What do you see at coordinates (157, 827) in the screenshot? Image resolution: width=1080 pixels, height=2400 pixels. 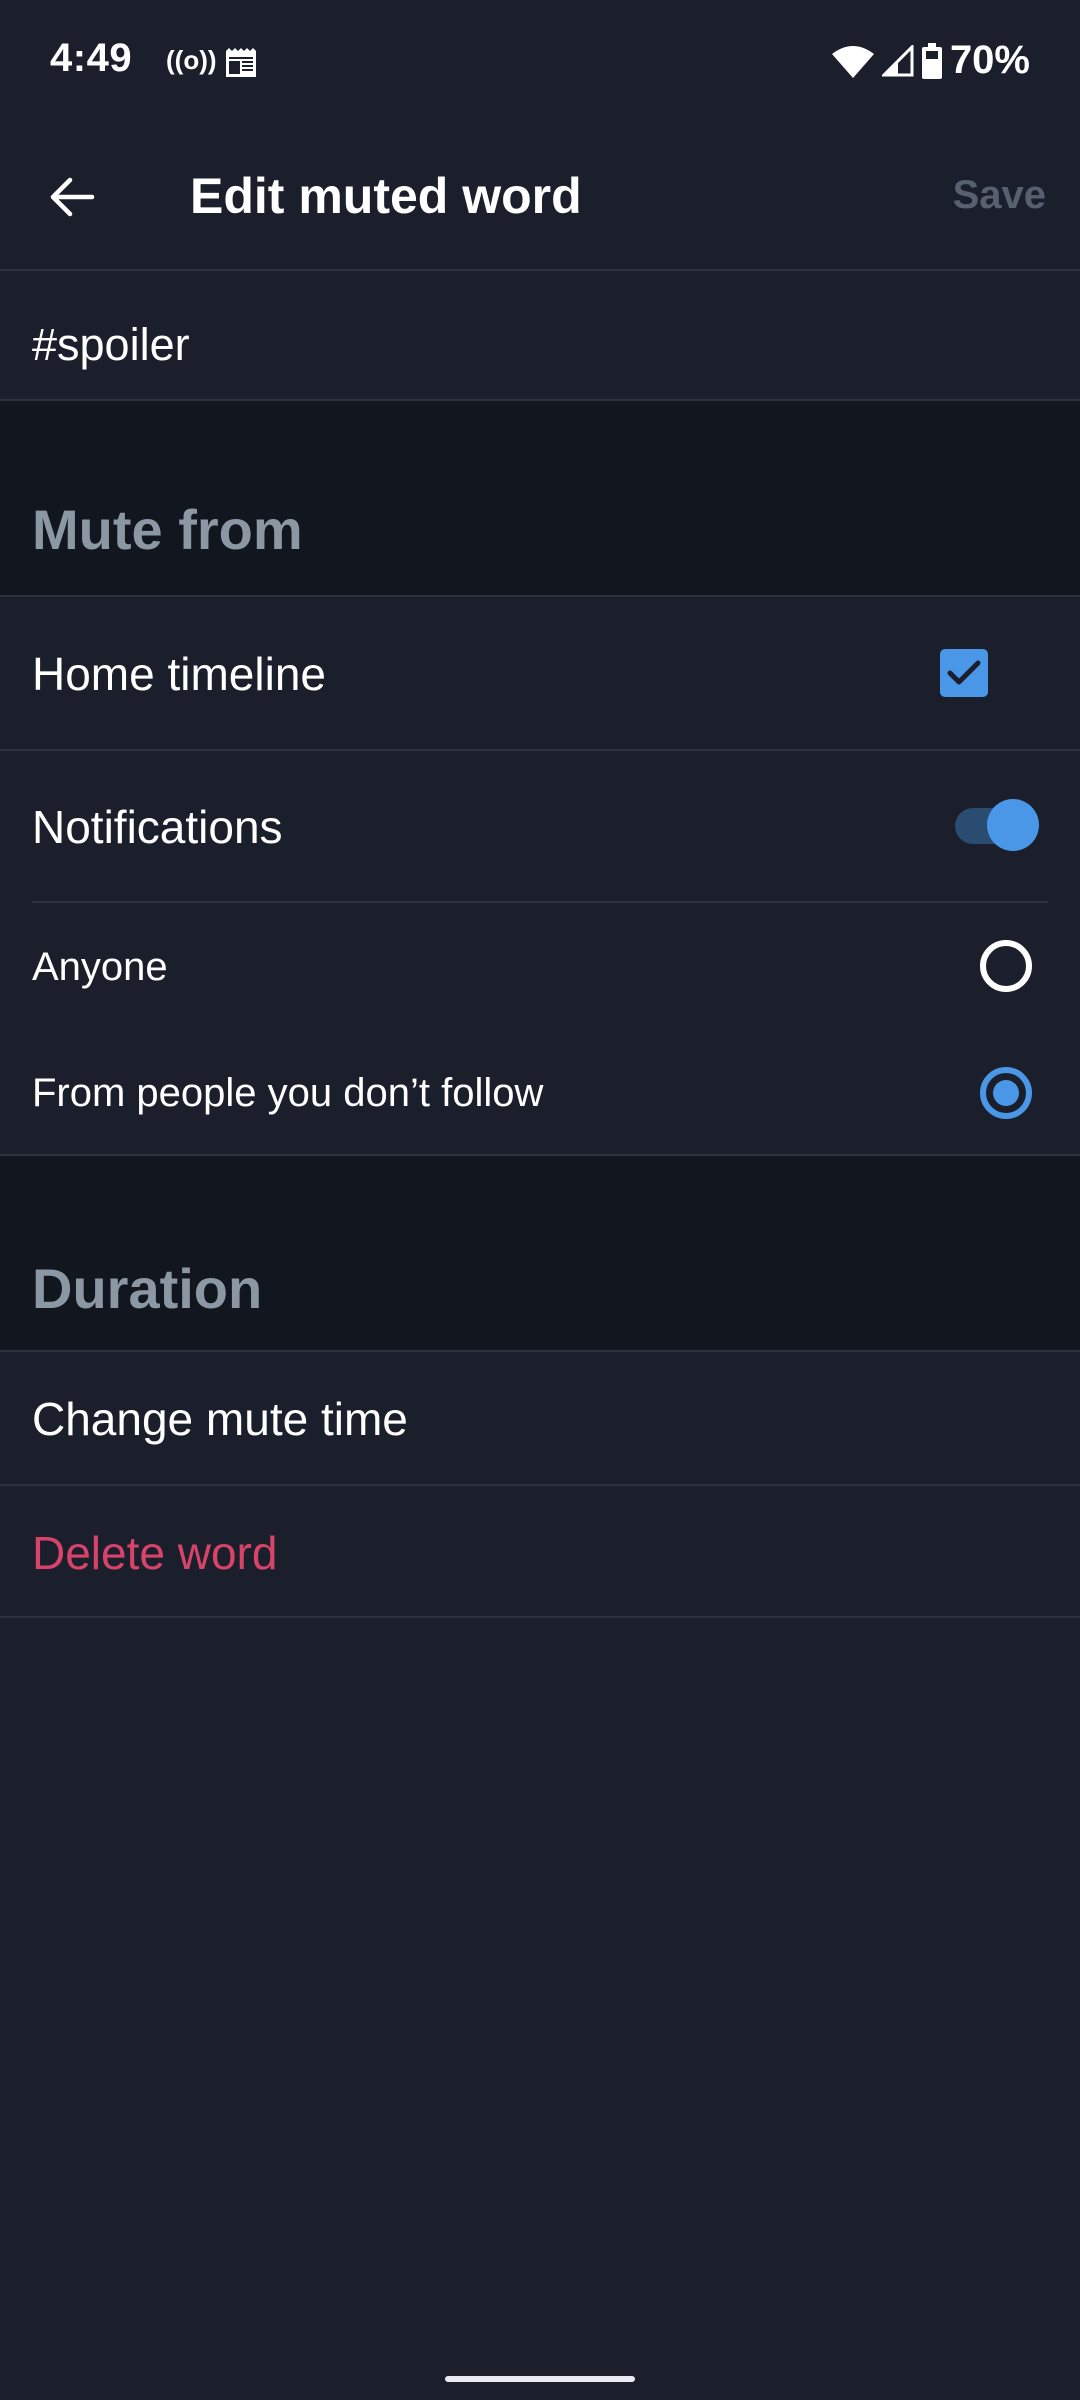 I see `notifications-label: Notifications` at bounding box center [157, 827].